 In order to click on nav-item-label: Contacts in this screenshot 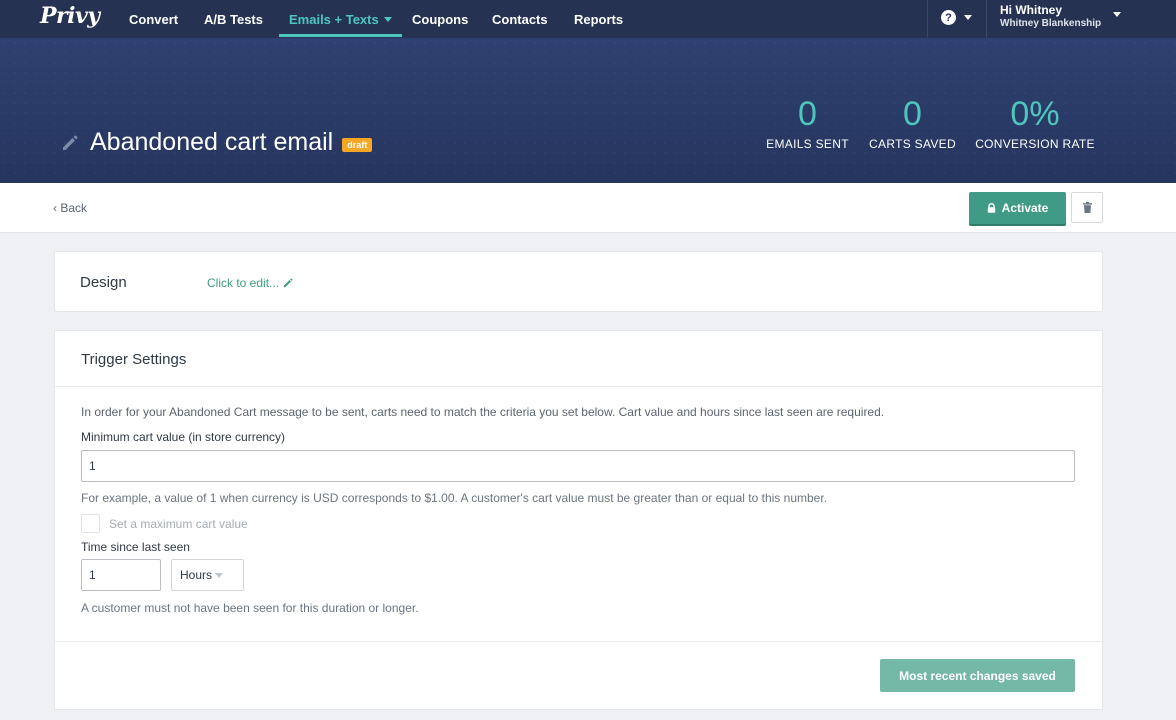, I will do `click(520, 19)`.